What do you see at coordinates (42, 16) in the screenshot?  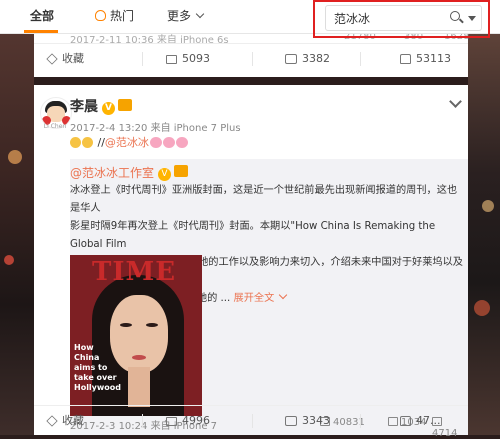 I see `tab-all: 全部` at bounding box center [42, 16].